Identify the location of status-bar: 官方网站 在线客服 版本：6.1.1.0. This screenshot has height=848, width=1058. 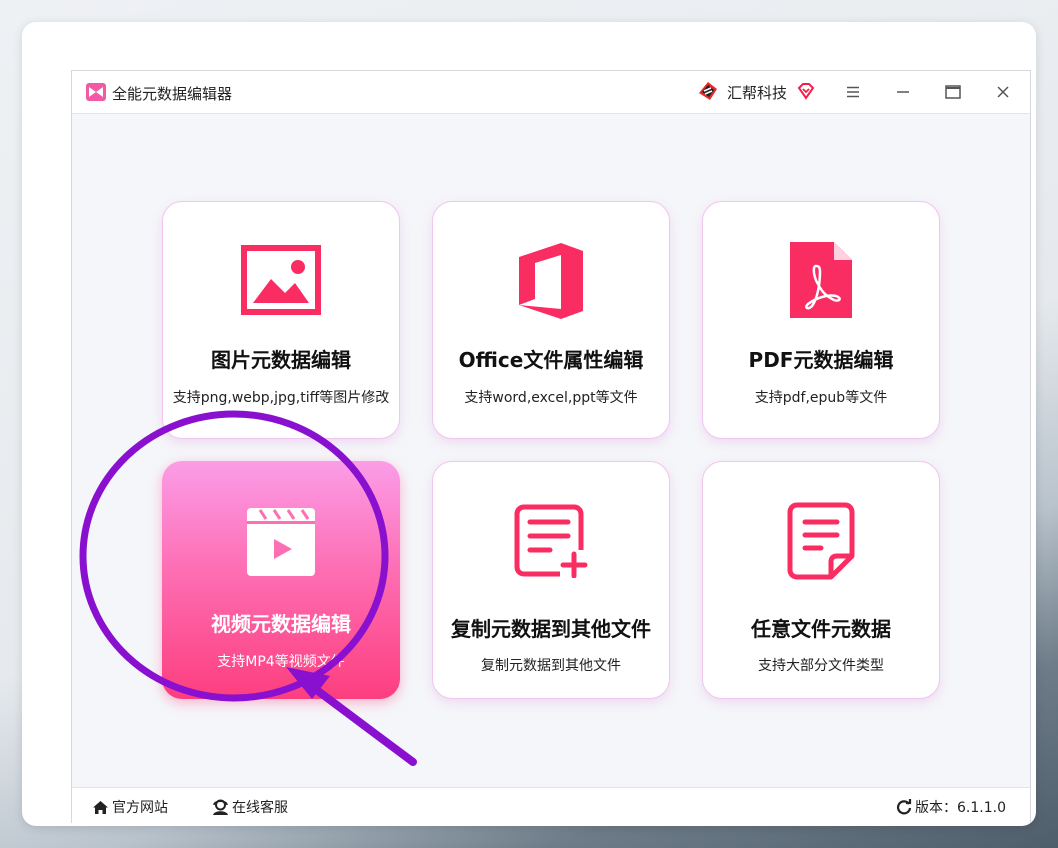
(551, 805).